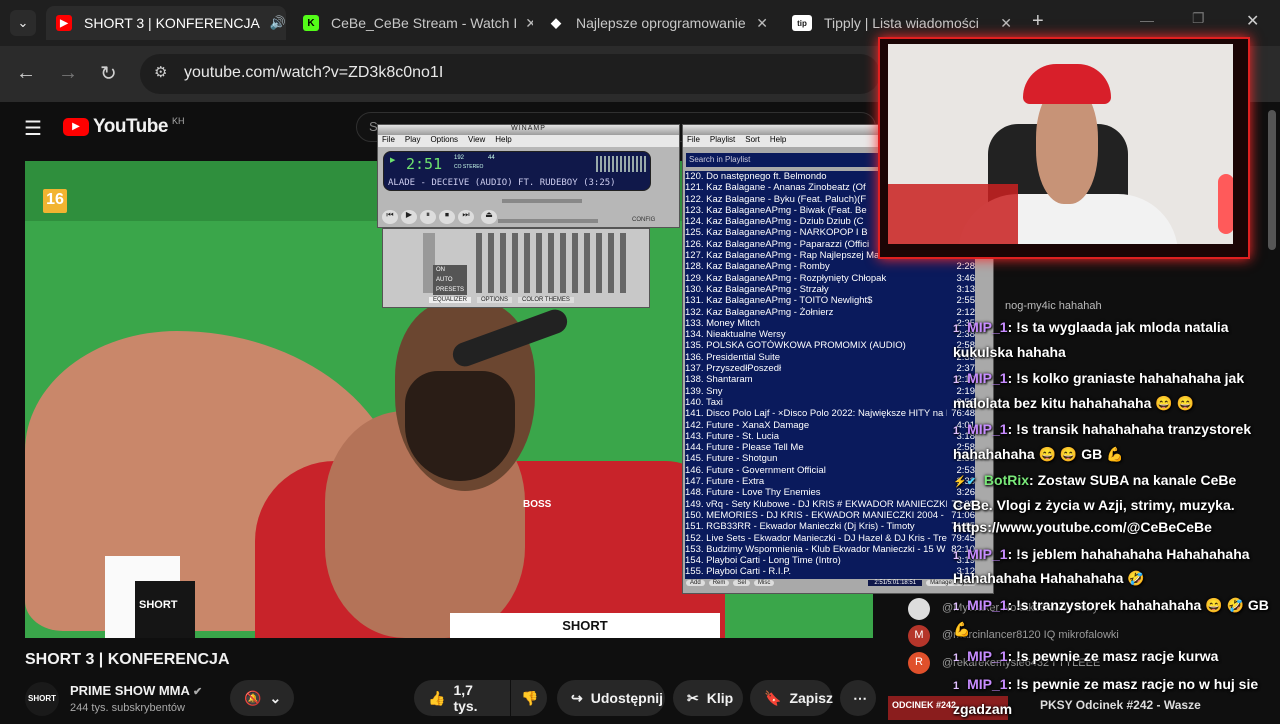 The image size is (1280, 724). Describe the element at coordinates (722, 141) in the screenshot. I see `playlist-menu-item: Playlist` at that location.